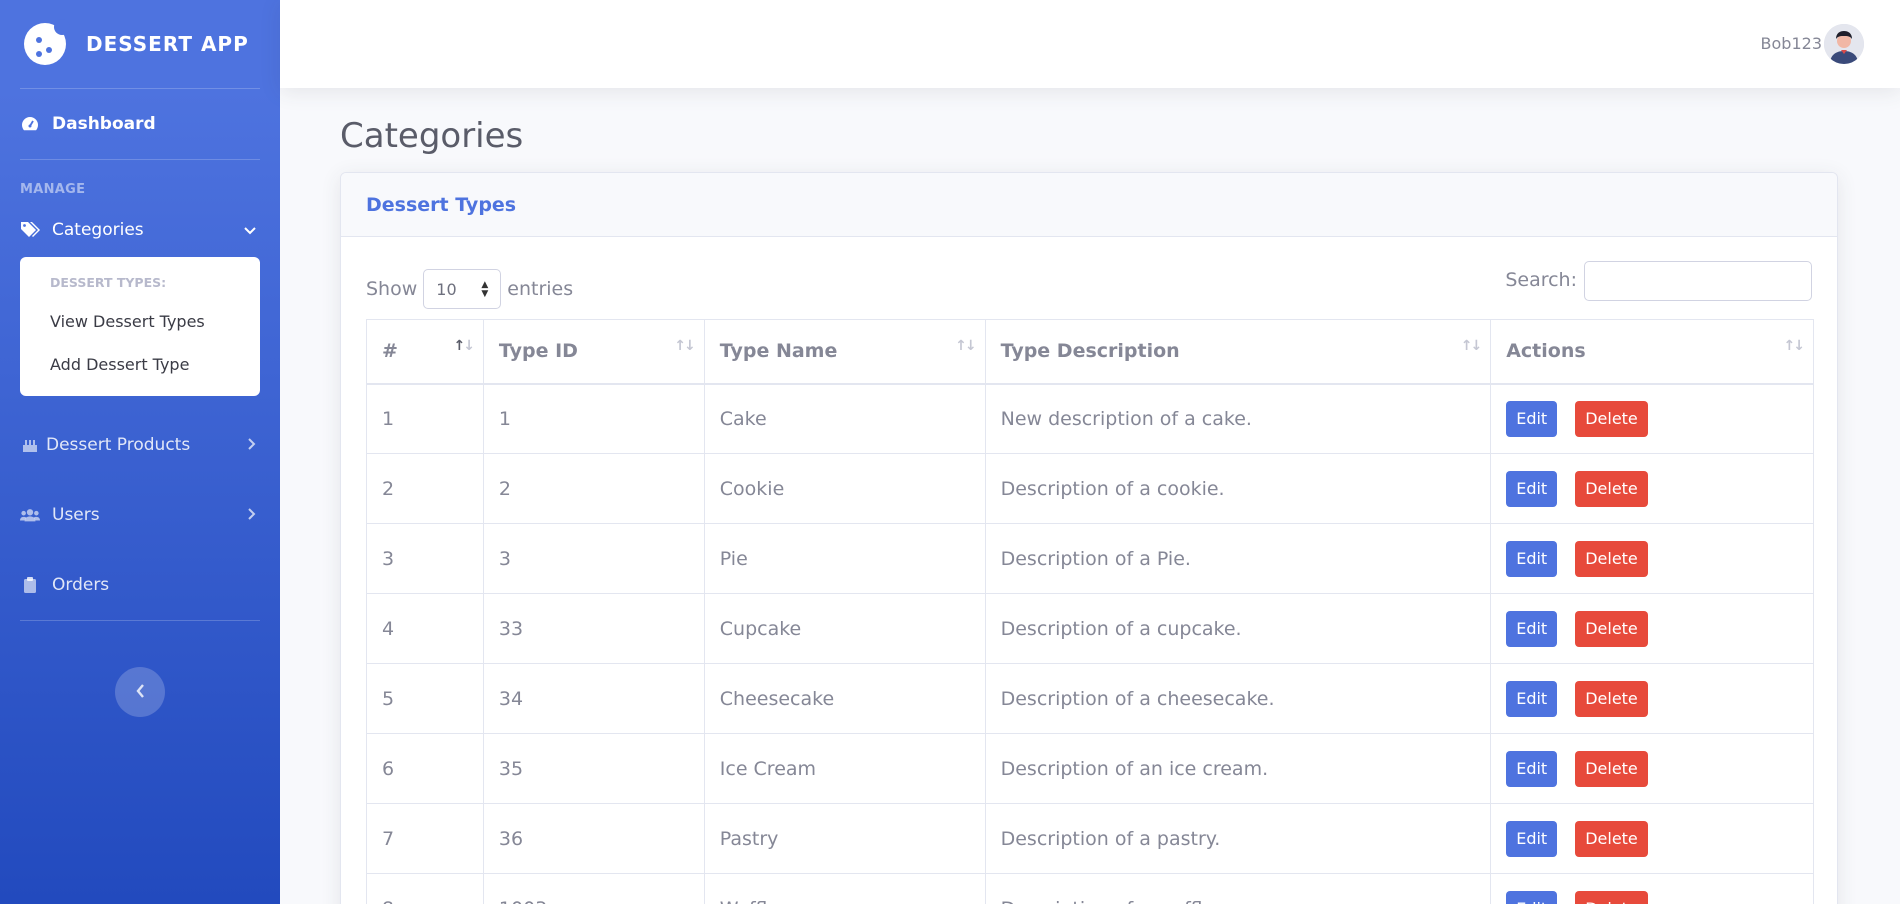  What do you see at coordinates (1541, 280) in the screenshot?
I see `search-label: Search:` at bounding box center [1541, 280].